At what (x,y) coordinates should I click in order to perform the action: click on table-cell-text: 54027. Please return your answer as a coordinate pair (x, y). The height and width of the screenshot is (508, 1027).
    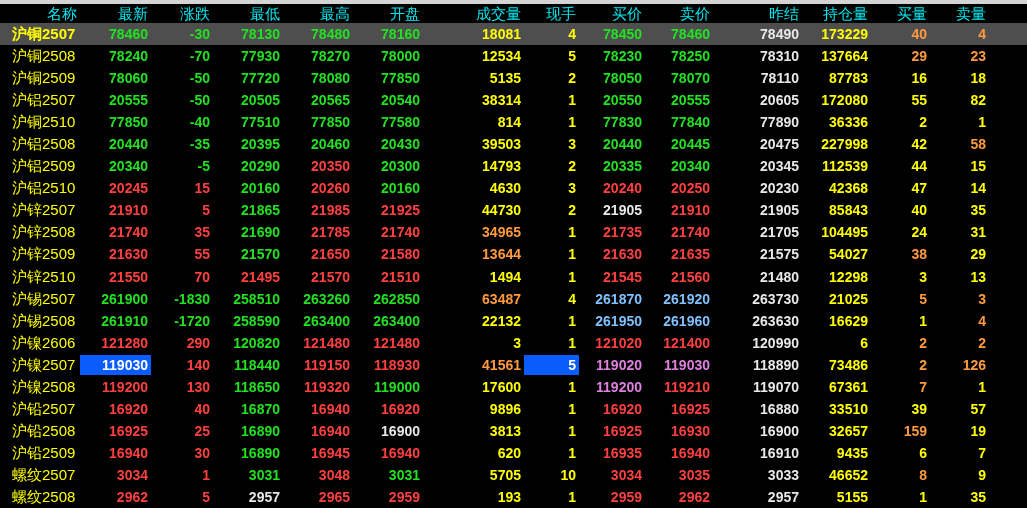
    Looking at the image, I should click on (848, 255).